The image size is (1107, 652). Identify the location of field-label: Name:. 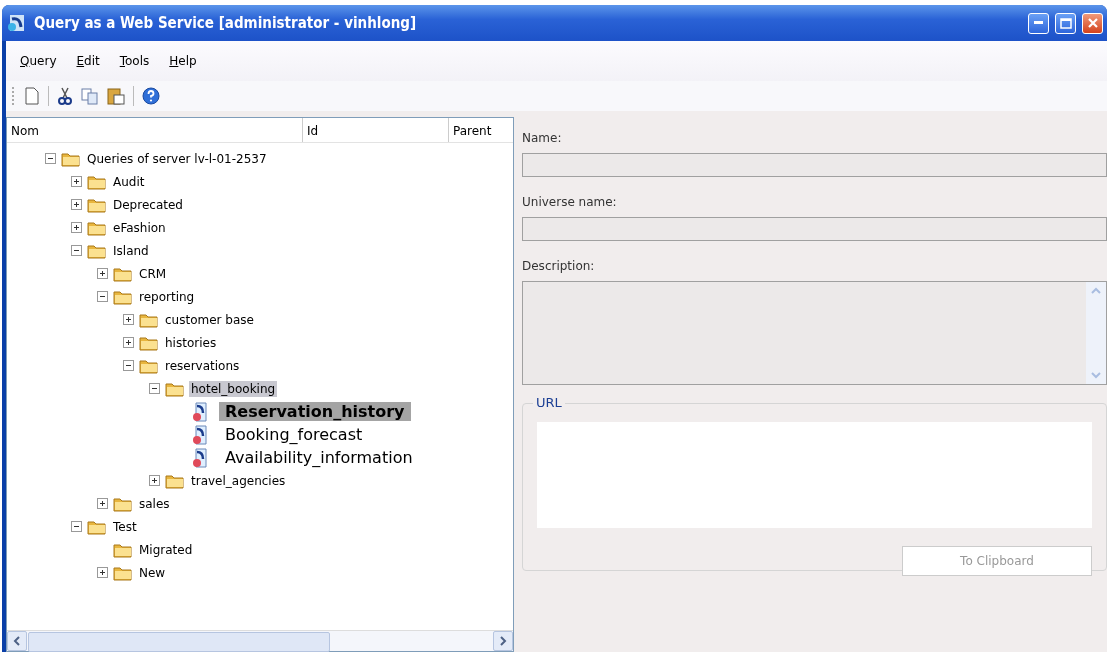
(542, 139).